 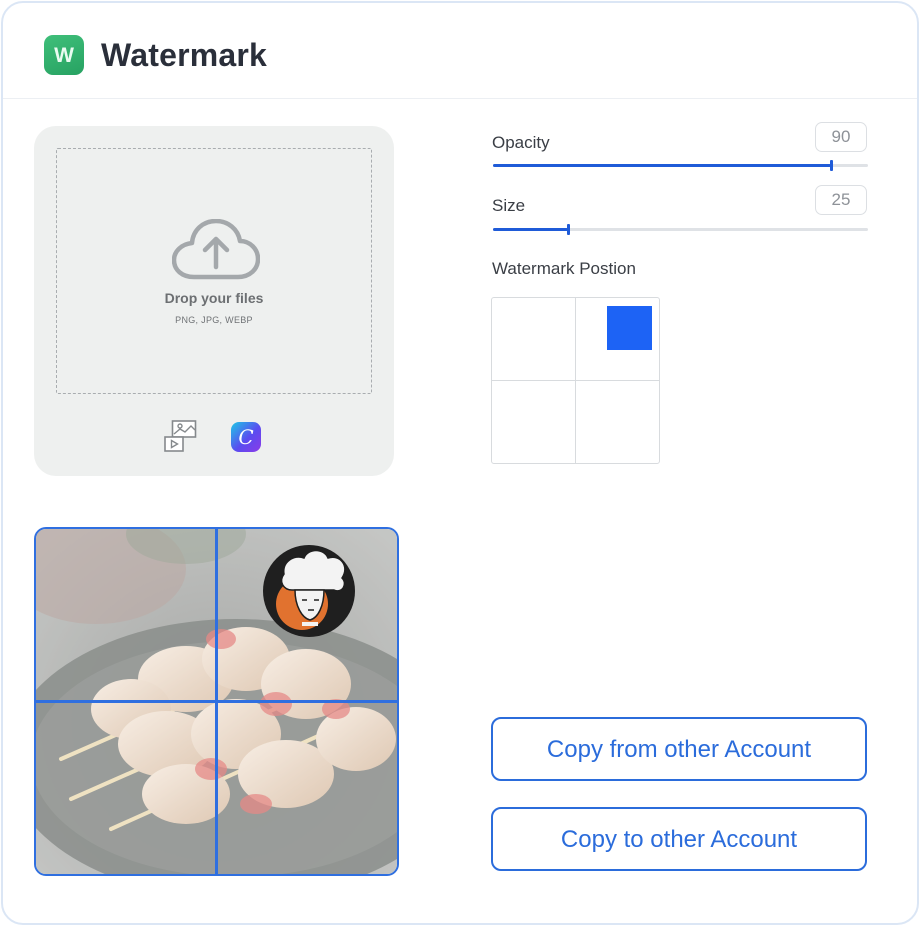 What do you see at coordinates (841, 137) in the screenshot?
I see `opacity-value-input: 90` at bounding box center [841, 137].